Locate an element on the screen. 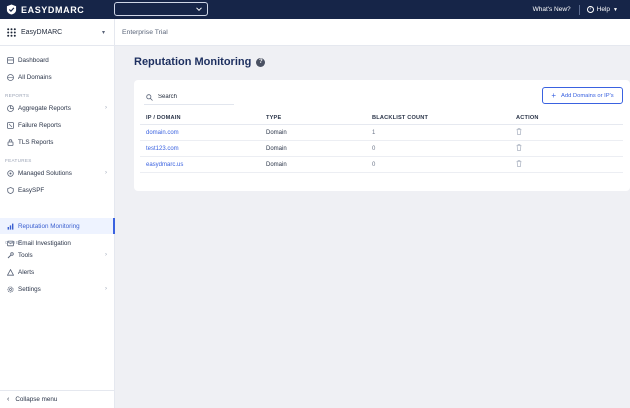 The image size is (630, 408). search-input is located at coordinates (193, 97).